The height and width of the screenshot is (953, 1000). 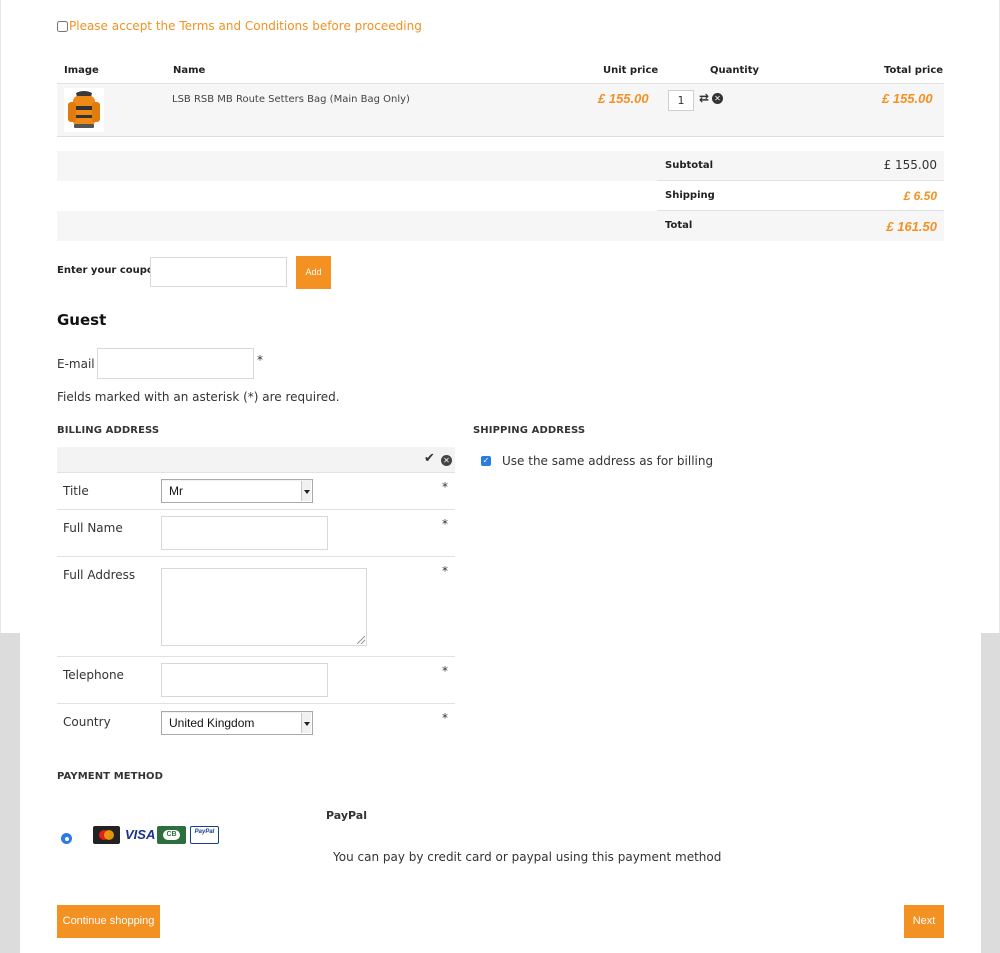 I want to click on fullname-label: Full Name, so click(x=93, y=528).